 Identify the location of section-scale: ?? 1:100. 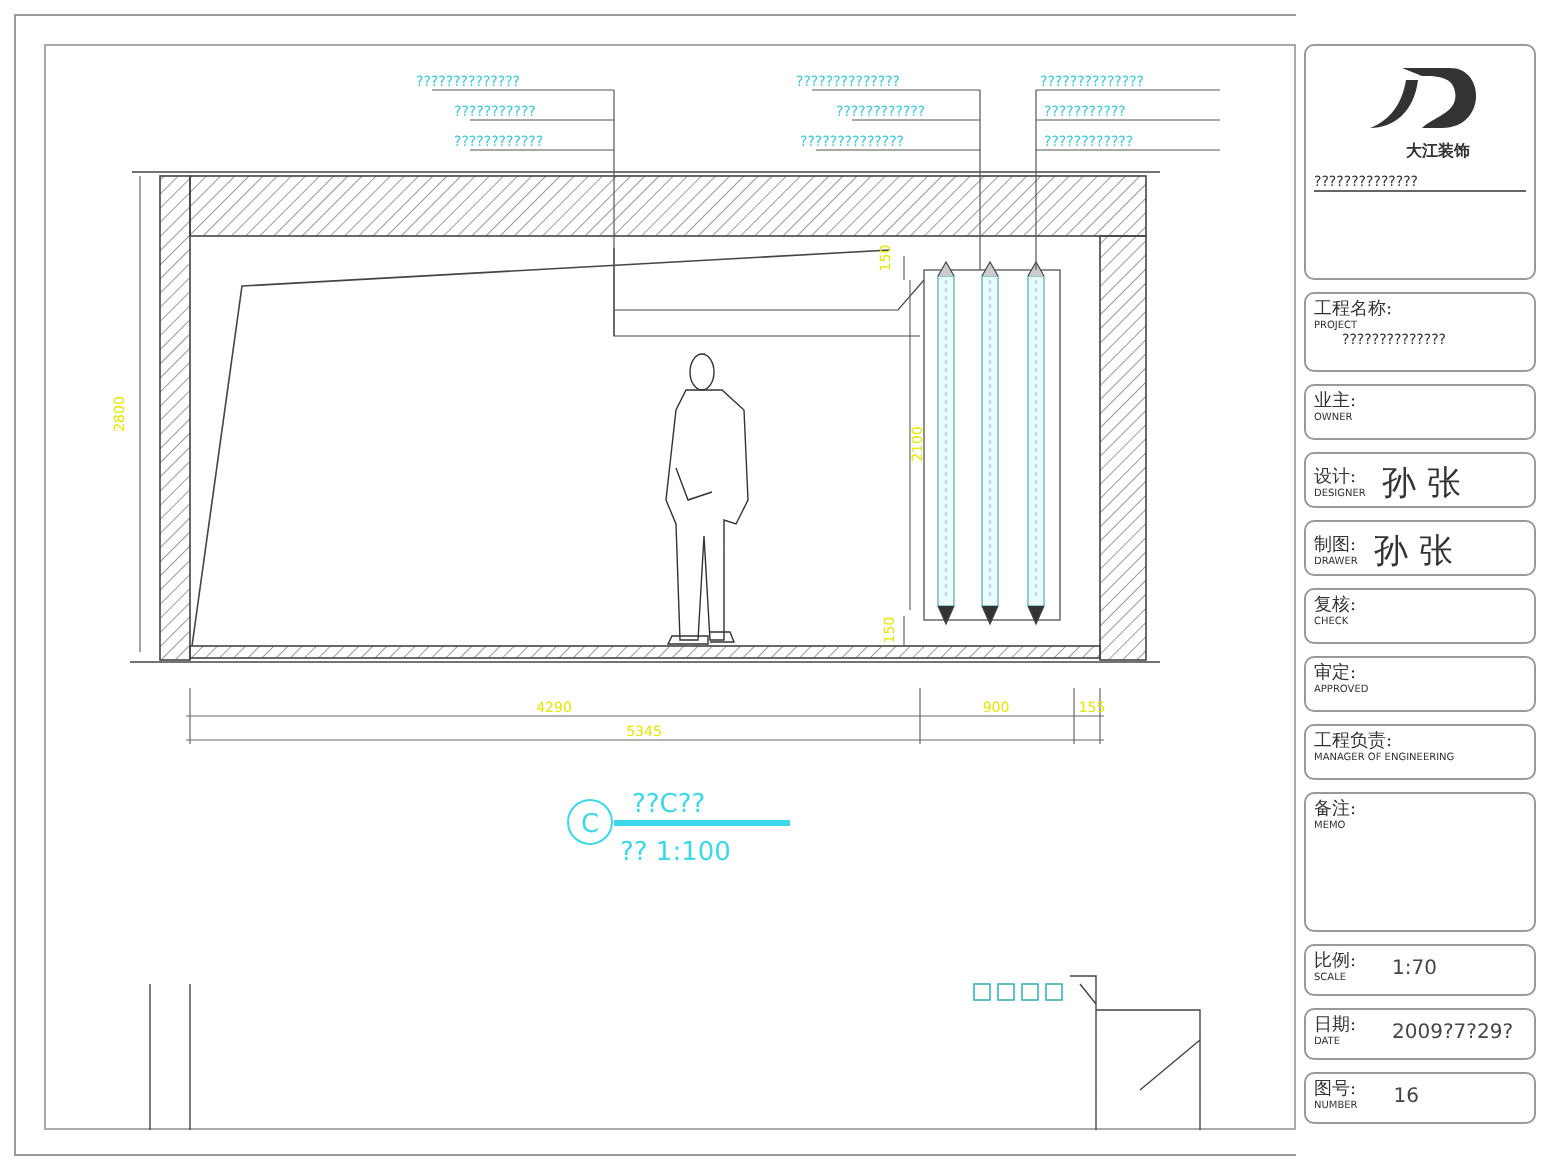
(675, 853).